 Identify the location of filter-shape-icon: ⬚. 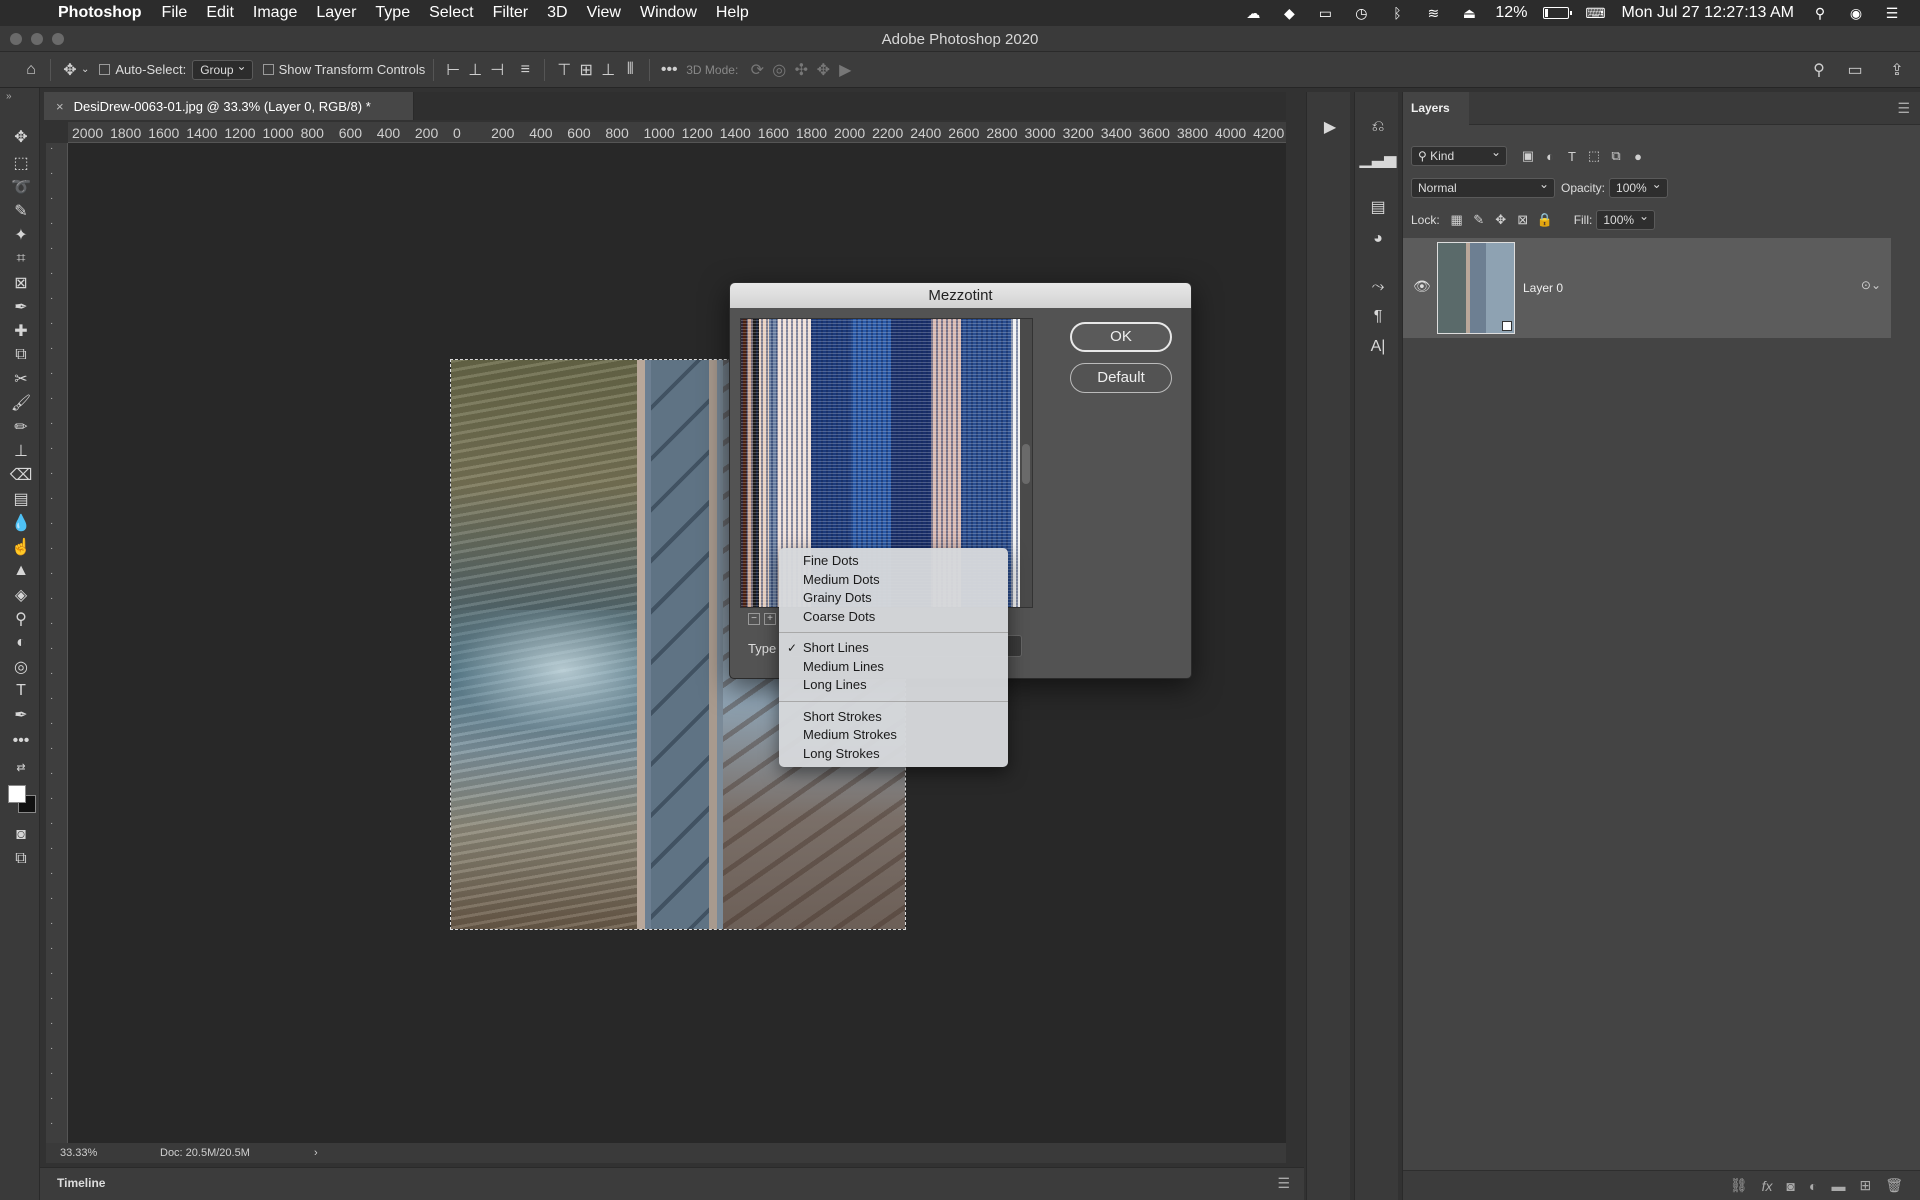
(1594, 156).